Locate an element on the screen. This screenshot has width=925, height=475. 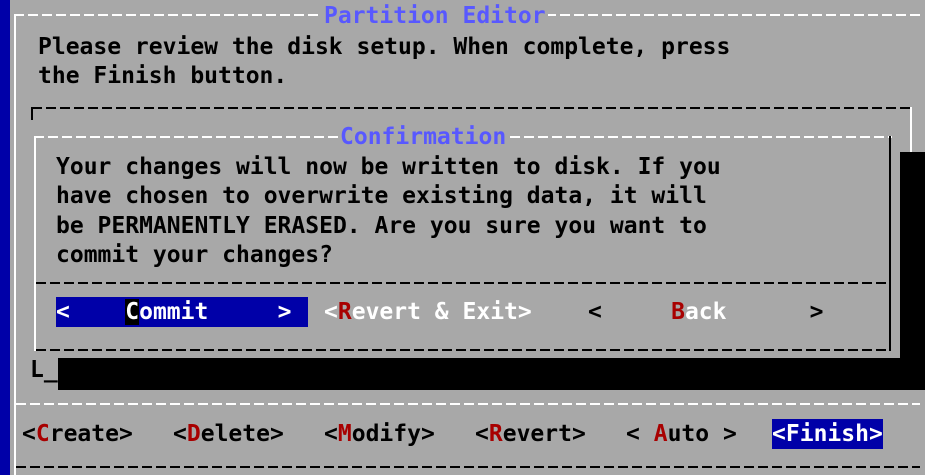
create-button: <Create> is located at coordinates (77, 434).